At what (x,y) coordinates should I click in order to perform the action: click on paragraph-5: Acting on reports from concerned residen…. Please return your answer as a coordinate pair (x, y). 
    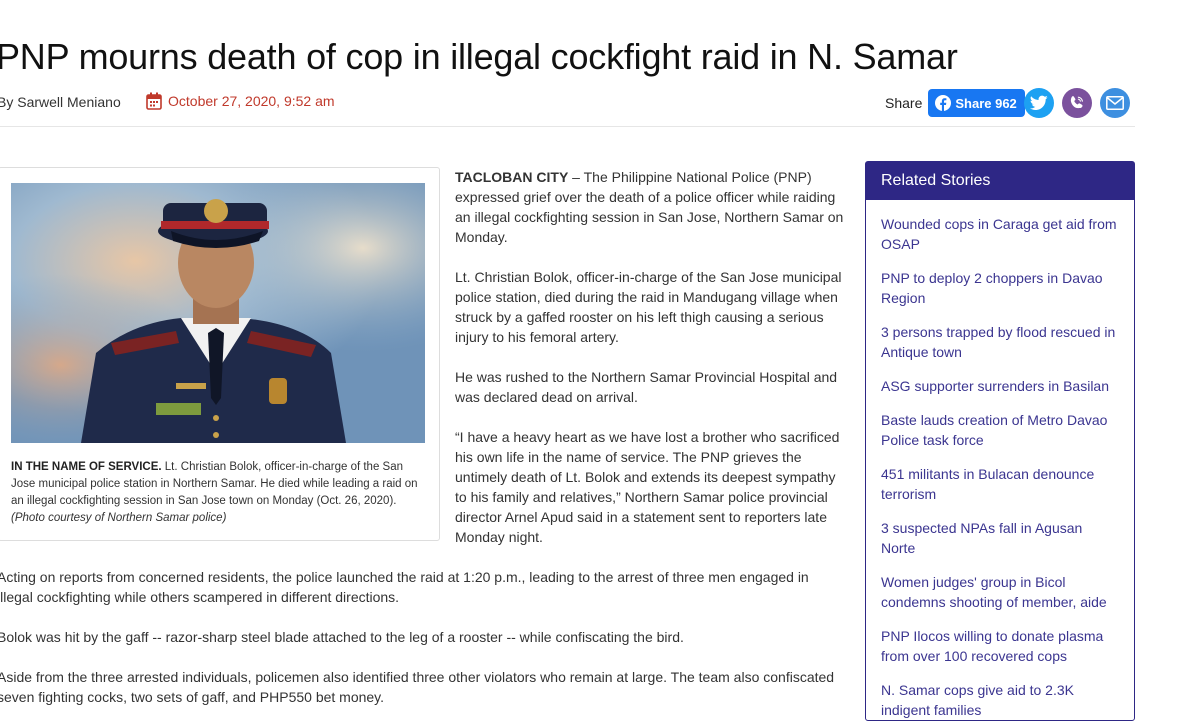
    Looking at the image, I should click on (404, 587).